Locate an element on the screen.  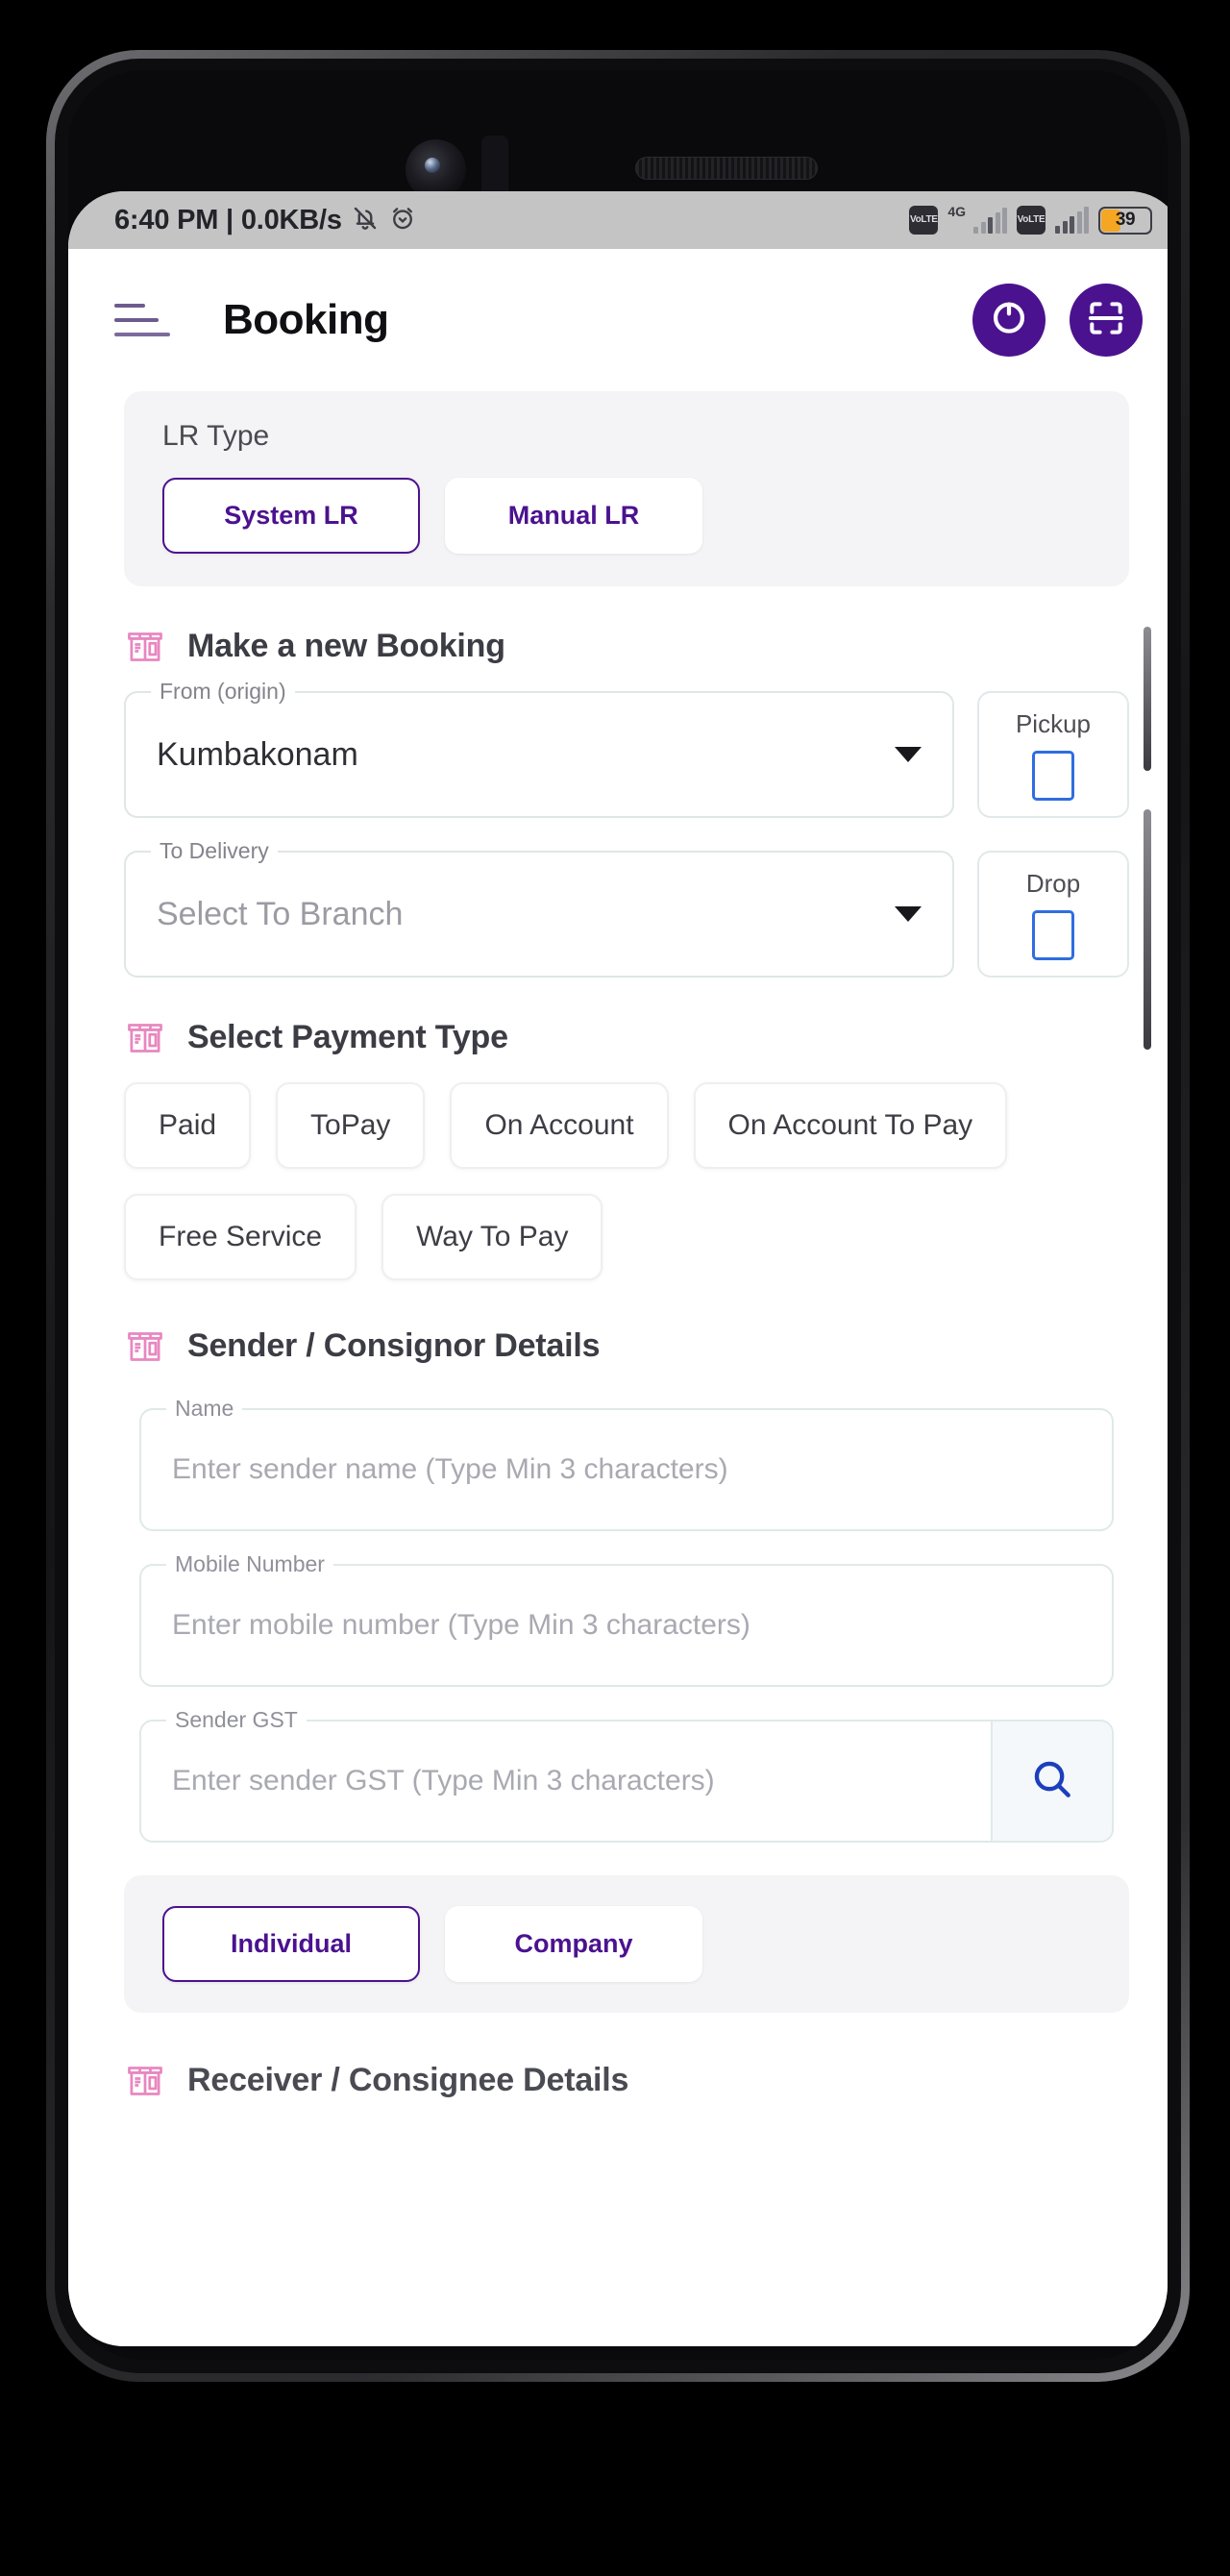
lr-type-system-lr-label: System LR is located at coordinates (291, 516).